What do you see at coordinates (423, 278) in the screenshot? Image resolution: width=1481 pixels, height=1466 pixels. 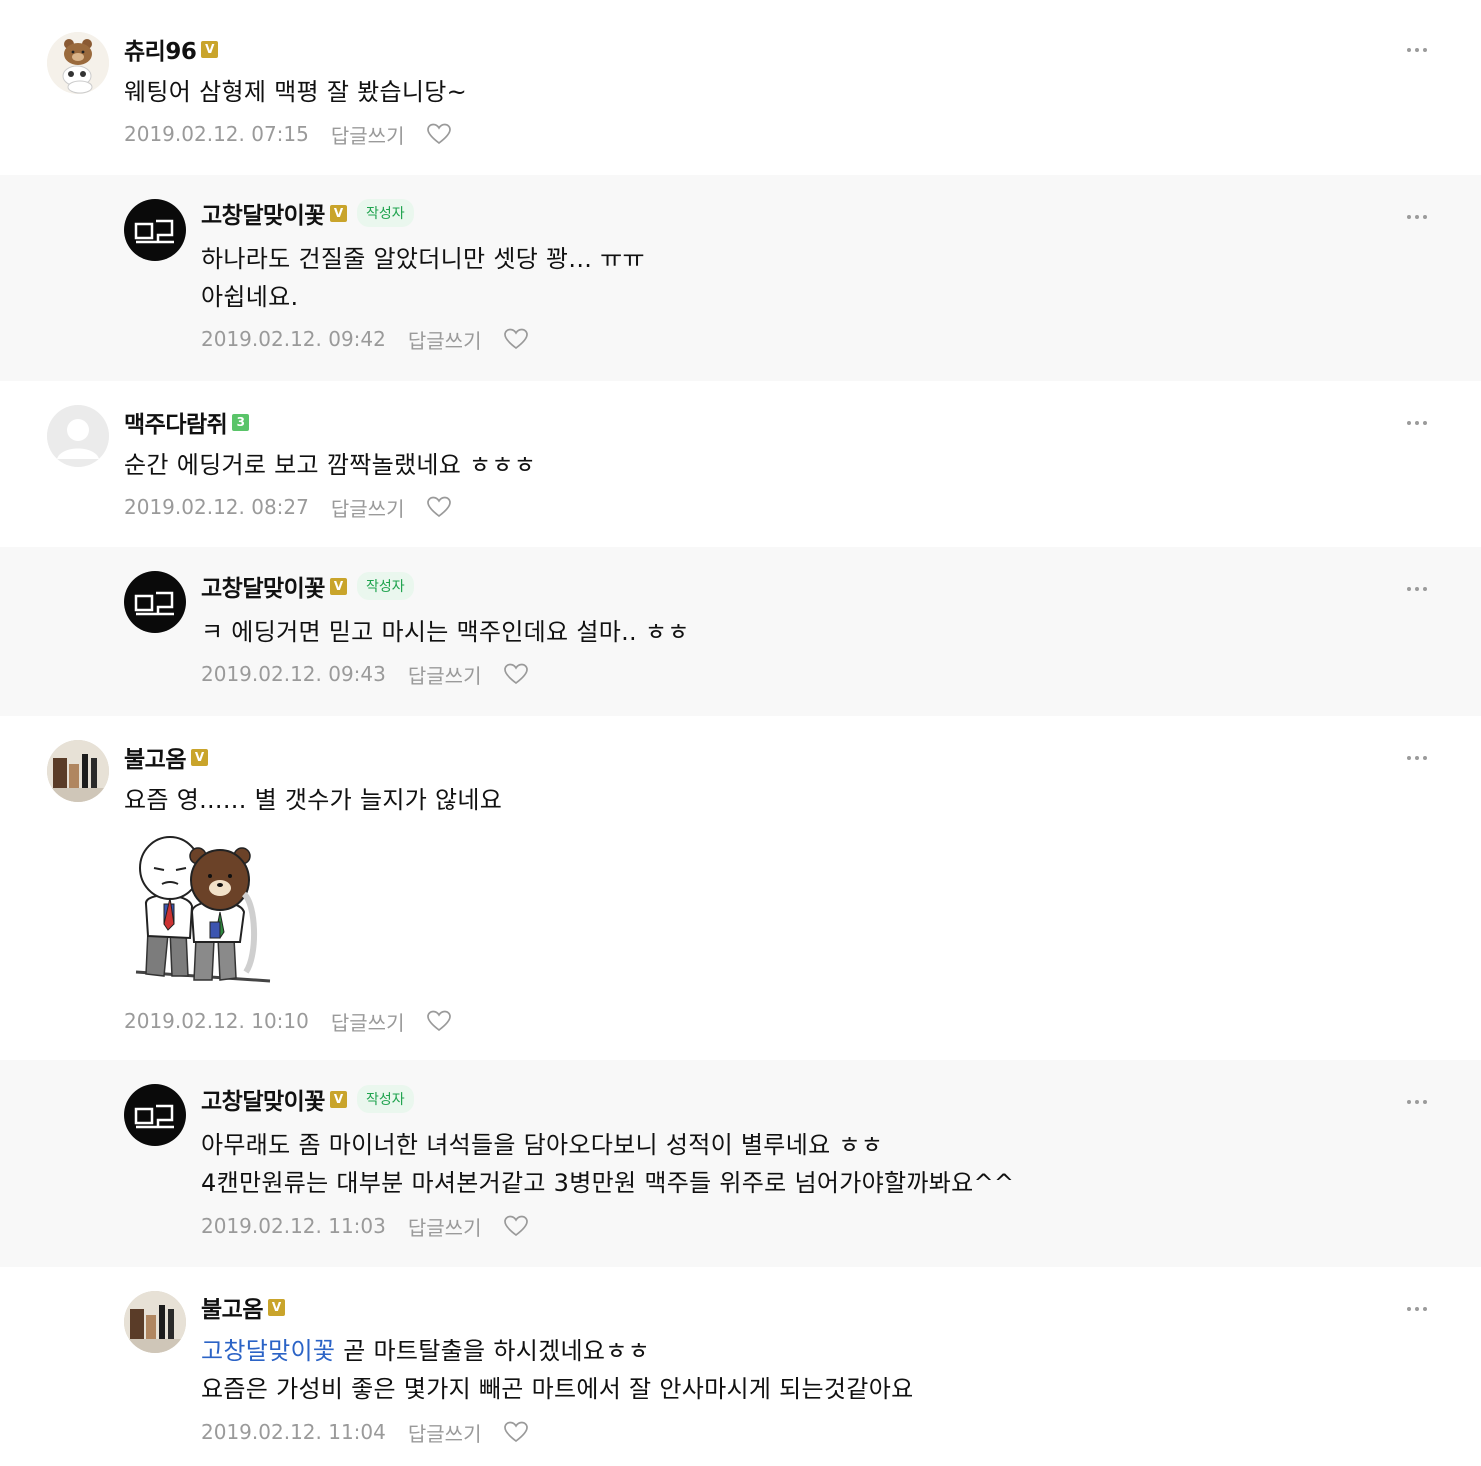 I see `comment-text: 하나라도 건질줄 알았더니만 셋당 꽝... ㅠㅠ 아쉽네요.` at bounding box center [423, 278].